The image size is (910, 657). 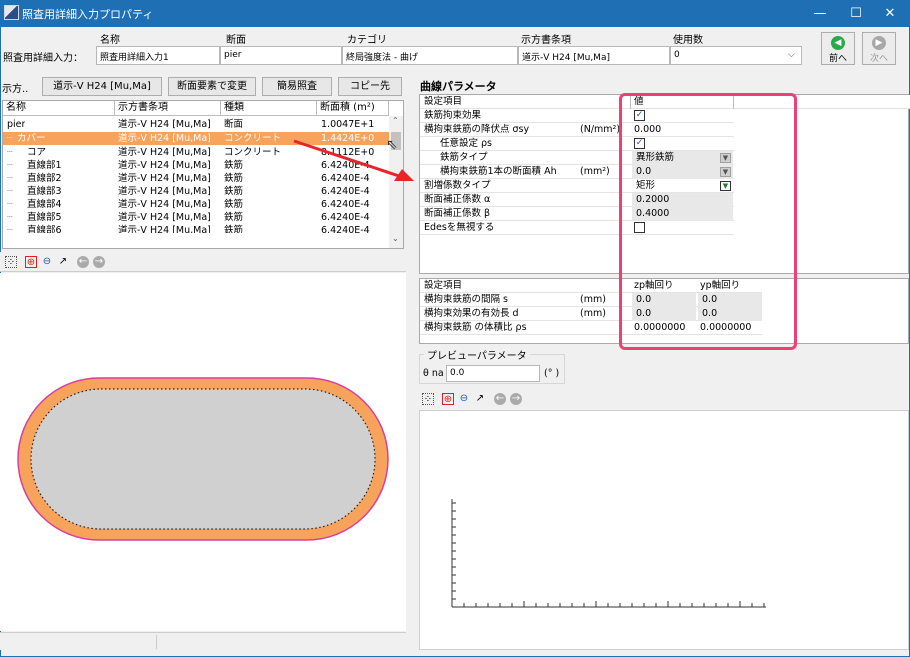 I want to click on grid-header-type: 種類, so click(x=269, y=108).